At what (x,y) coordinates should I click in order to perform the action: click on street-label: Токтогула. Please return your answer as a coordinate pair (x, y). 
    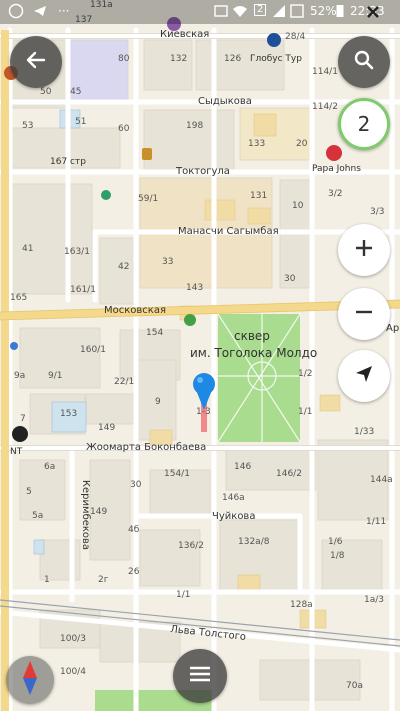
    Looking at the image, I should click on (203, 171).